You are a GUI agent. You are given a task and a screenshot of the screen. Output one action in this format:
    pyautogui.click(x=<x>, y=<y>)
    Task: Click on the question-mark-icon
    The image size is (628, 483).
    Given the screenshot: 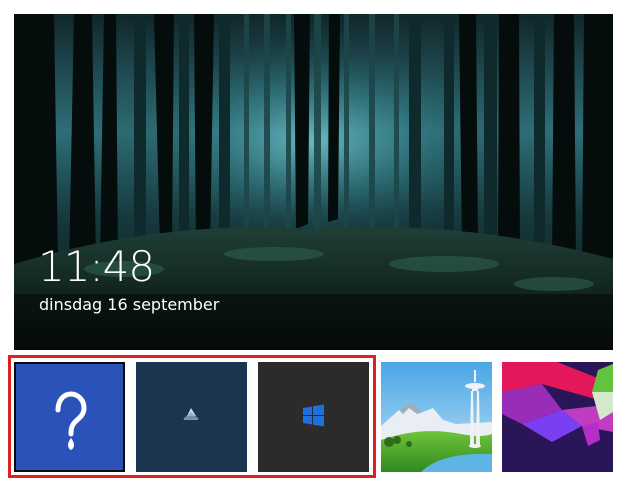 What is the action you would take?
    pyautogui.click(x=71, y=420)
    